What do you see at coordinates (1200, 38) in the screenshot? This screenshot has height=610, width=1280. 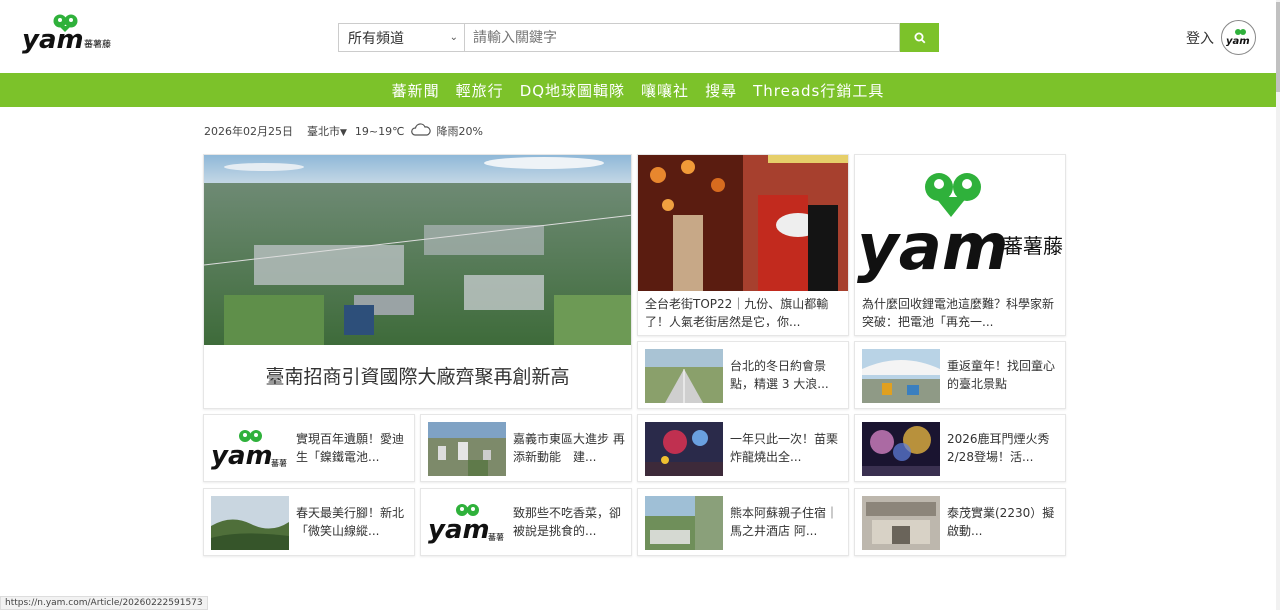 I see `login-link: 登入` at bounding box center [1200, 38].